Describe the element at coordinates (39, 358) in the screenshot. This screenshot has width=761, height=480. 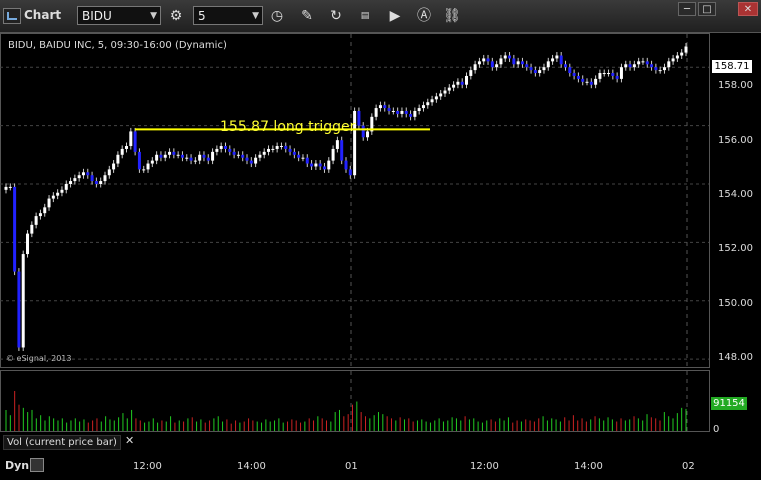
I see `copyright-text: © eSignal, 2013` at that location.